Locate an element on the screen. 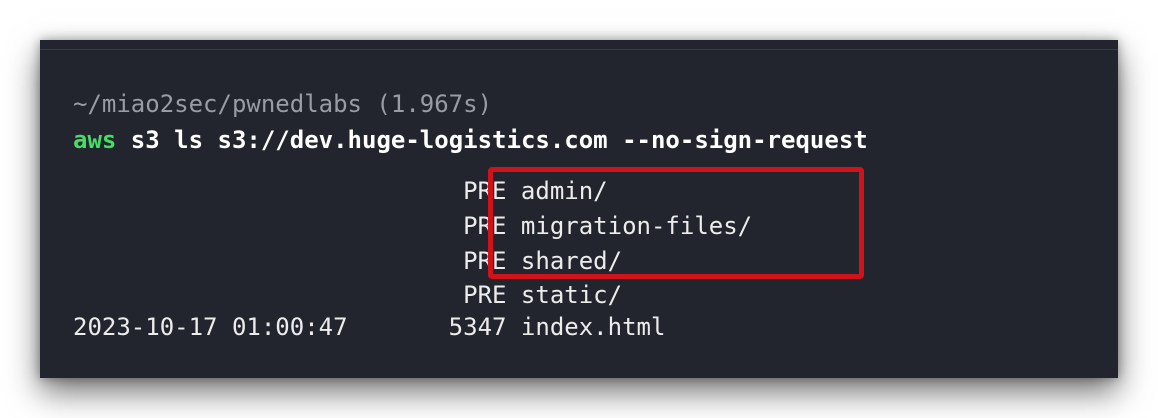 This screenshot has height=418, width=1158. command-keyword: aws is located at coordinates (95, 140).